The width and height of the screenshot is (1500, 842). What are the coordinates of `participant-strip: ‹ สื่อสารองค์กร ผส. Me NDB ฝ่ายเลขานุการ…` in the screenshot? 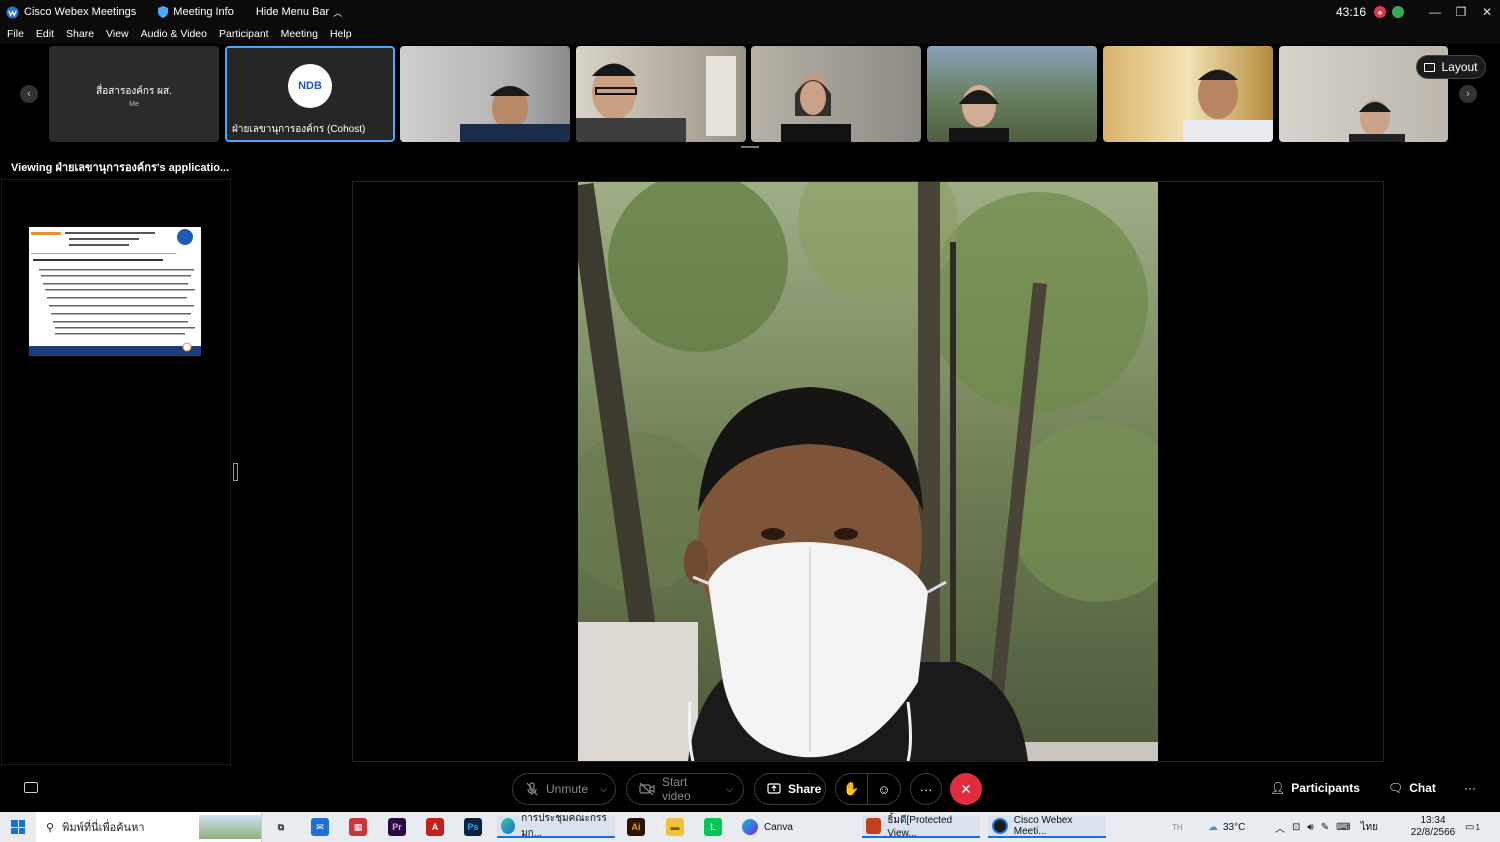 It's located at (750, 96).